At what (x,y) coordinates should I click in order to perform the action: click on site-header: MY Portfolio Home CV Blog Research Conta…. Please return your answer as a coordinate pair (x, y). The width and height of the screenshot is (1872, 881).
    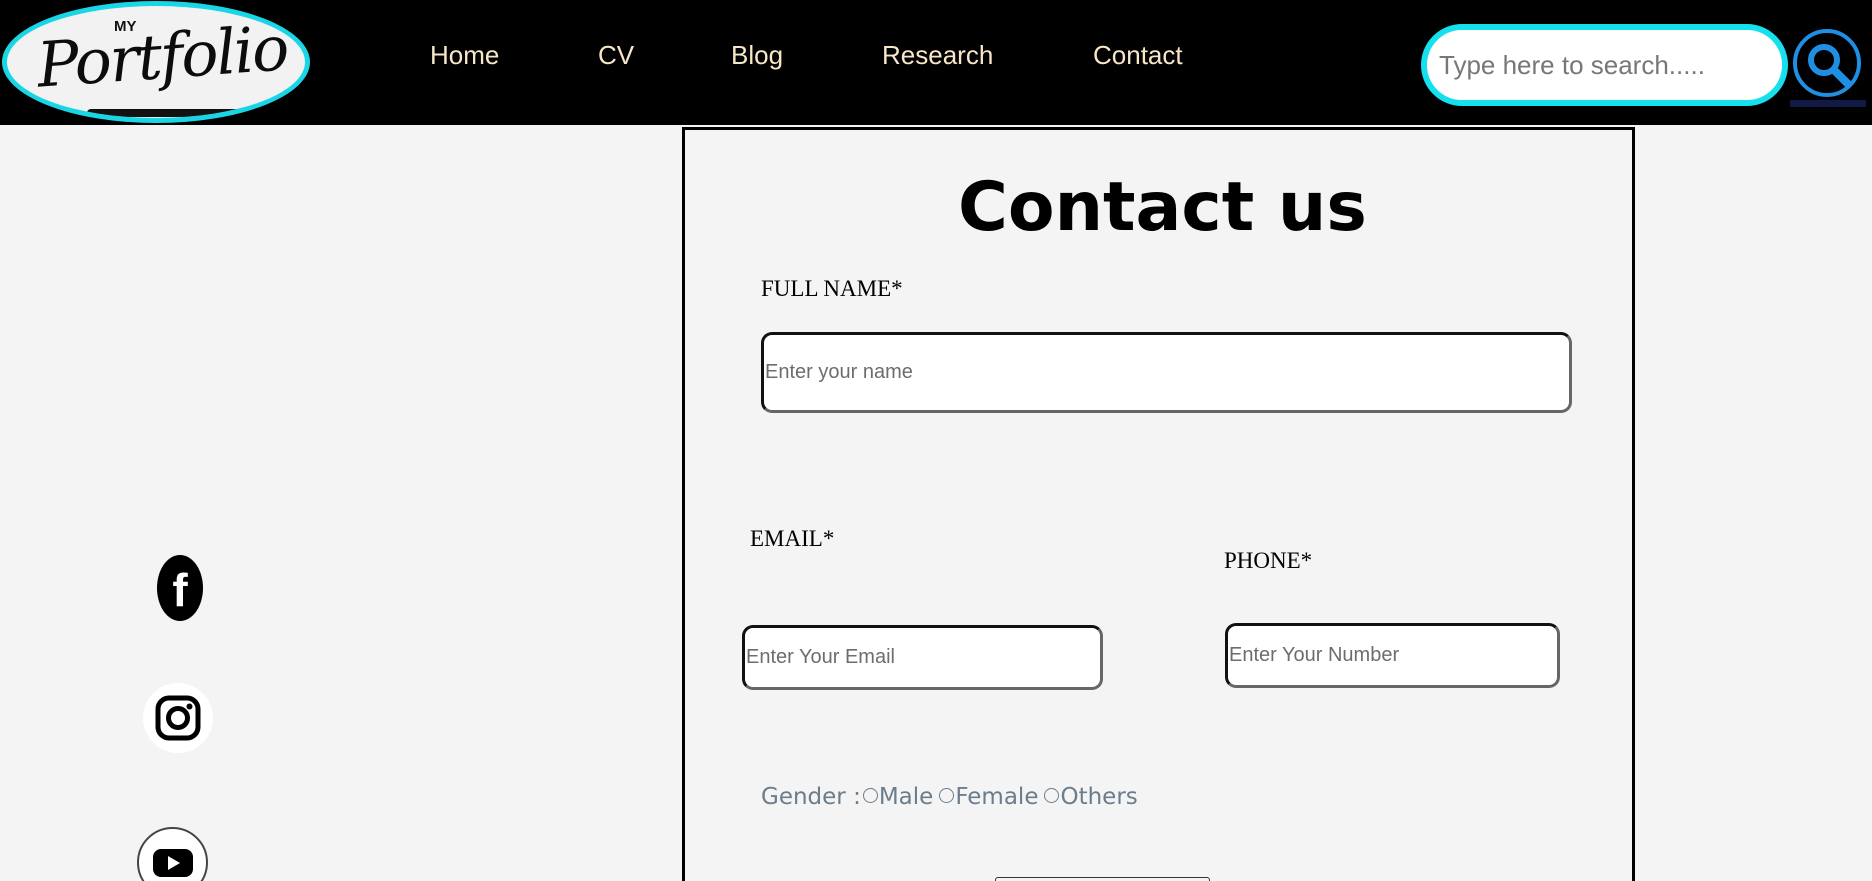
    Looking at the image, I should click on (936, 62).